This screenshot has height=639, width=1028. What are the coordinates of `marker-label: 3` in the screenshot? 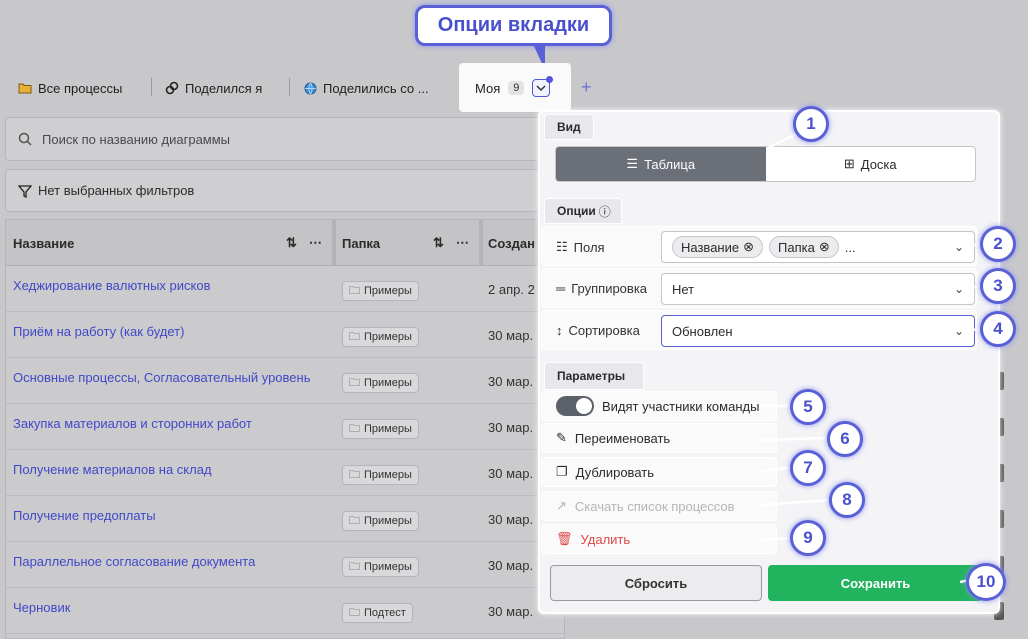 It's located at (998, 285).